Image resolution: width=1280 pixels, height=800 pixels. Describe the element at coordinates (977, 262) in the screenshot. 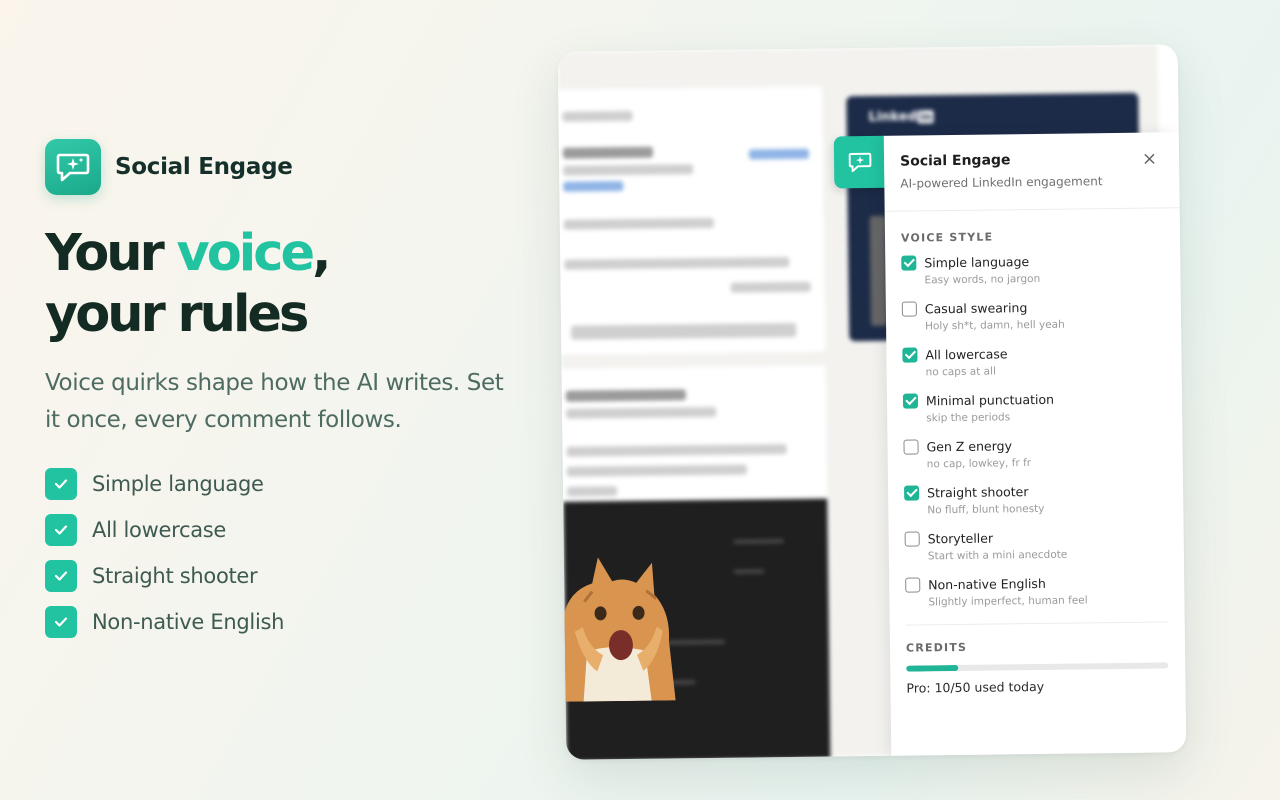

I see `voice-option-label: Simple language` at that location.